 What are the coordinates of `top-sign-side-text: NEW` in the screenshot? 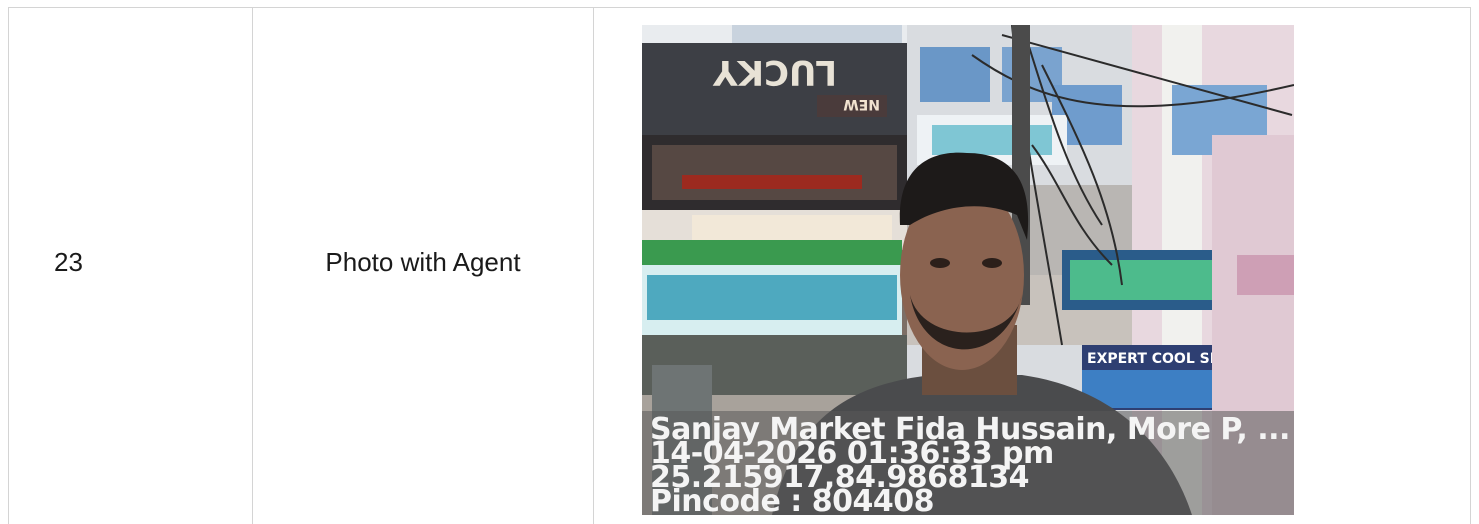 It's located at (861, 104).